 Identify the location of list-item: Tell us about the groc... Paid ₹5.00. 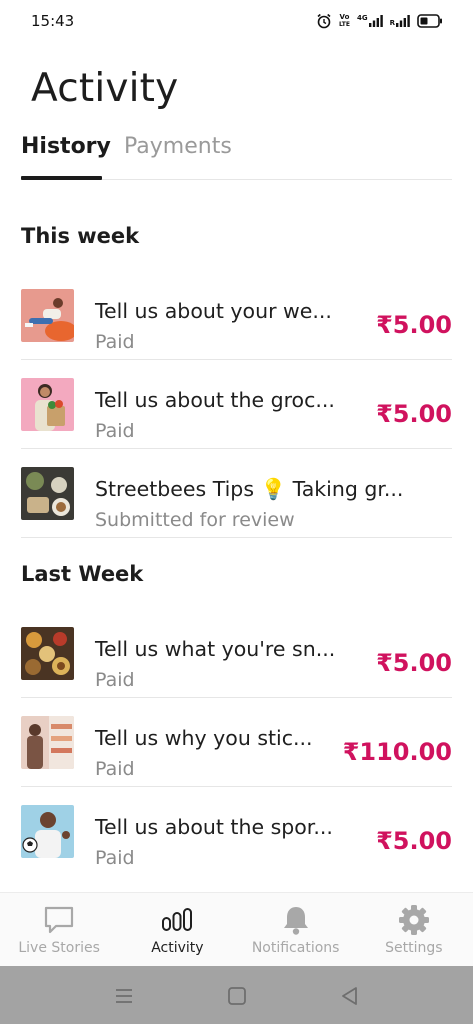
(236, 404).